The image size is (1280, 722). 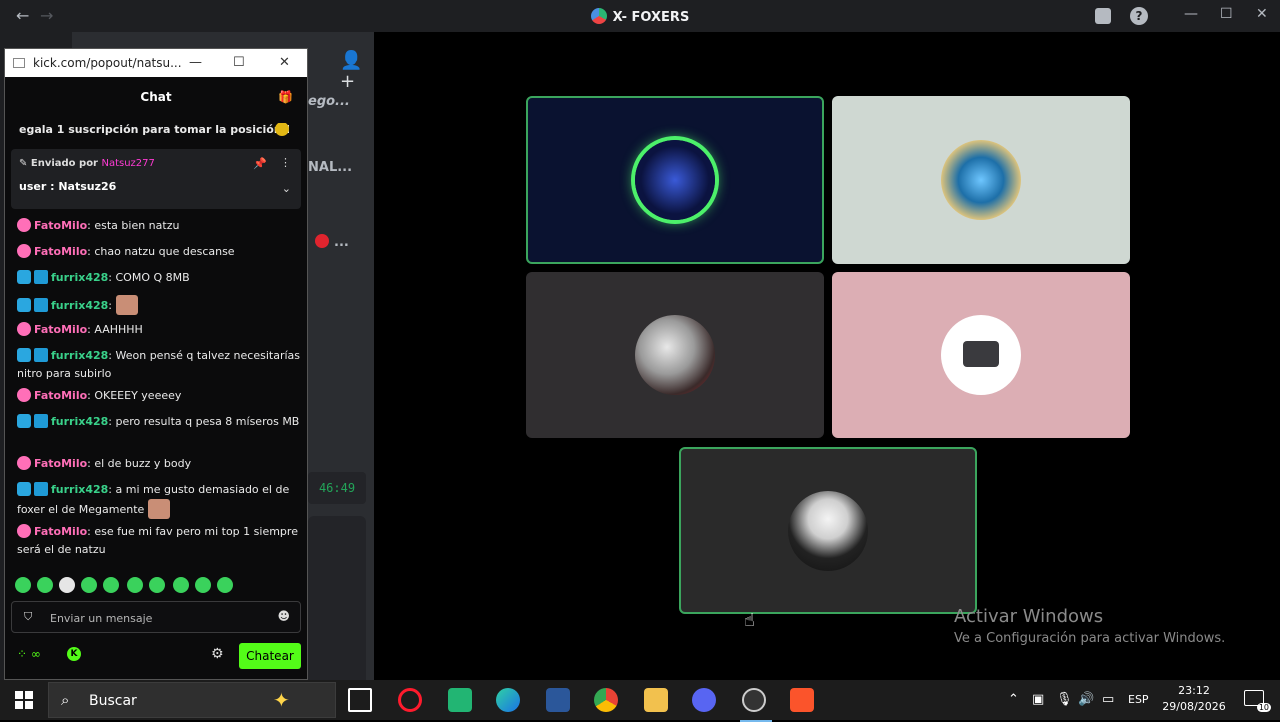 What do you see at coordinates (1103, 16) in the screenshot?
I see `inbox-icon` at bounding box center [1103, 16].